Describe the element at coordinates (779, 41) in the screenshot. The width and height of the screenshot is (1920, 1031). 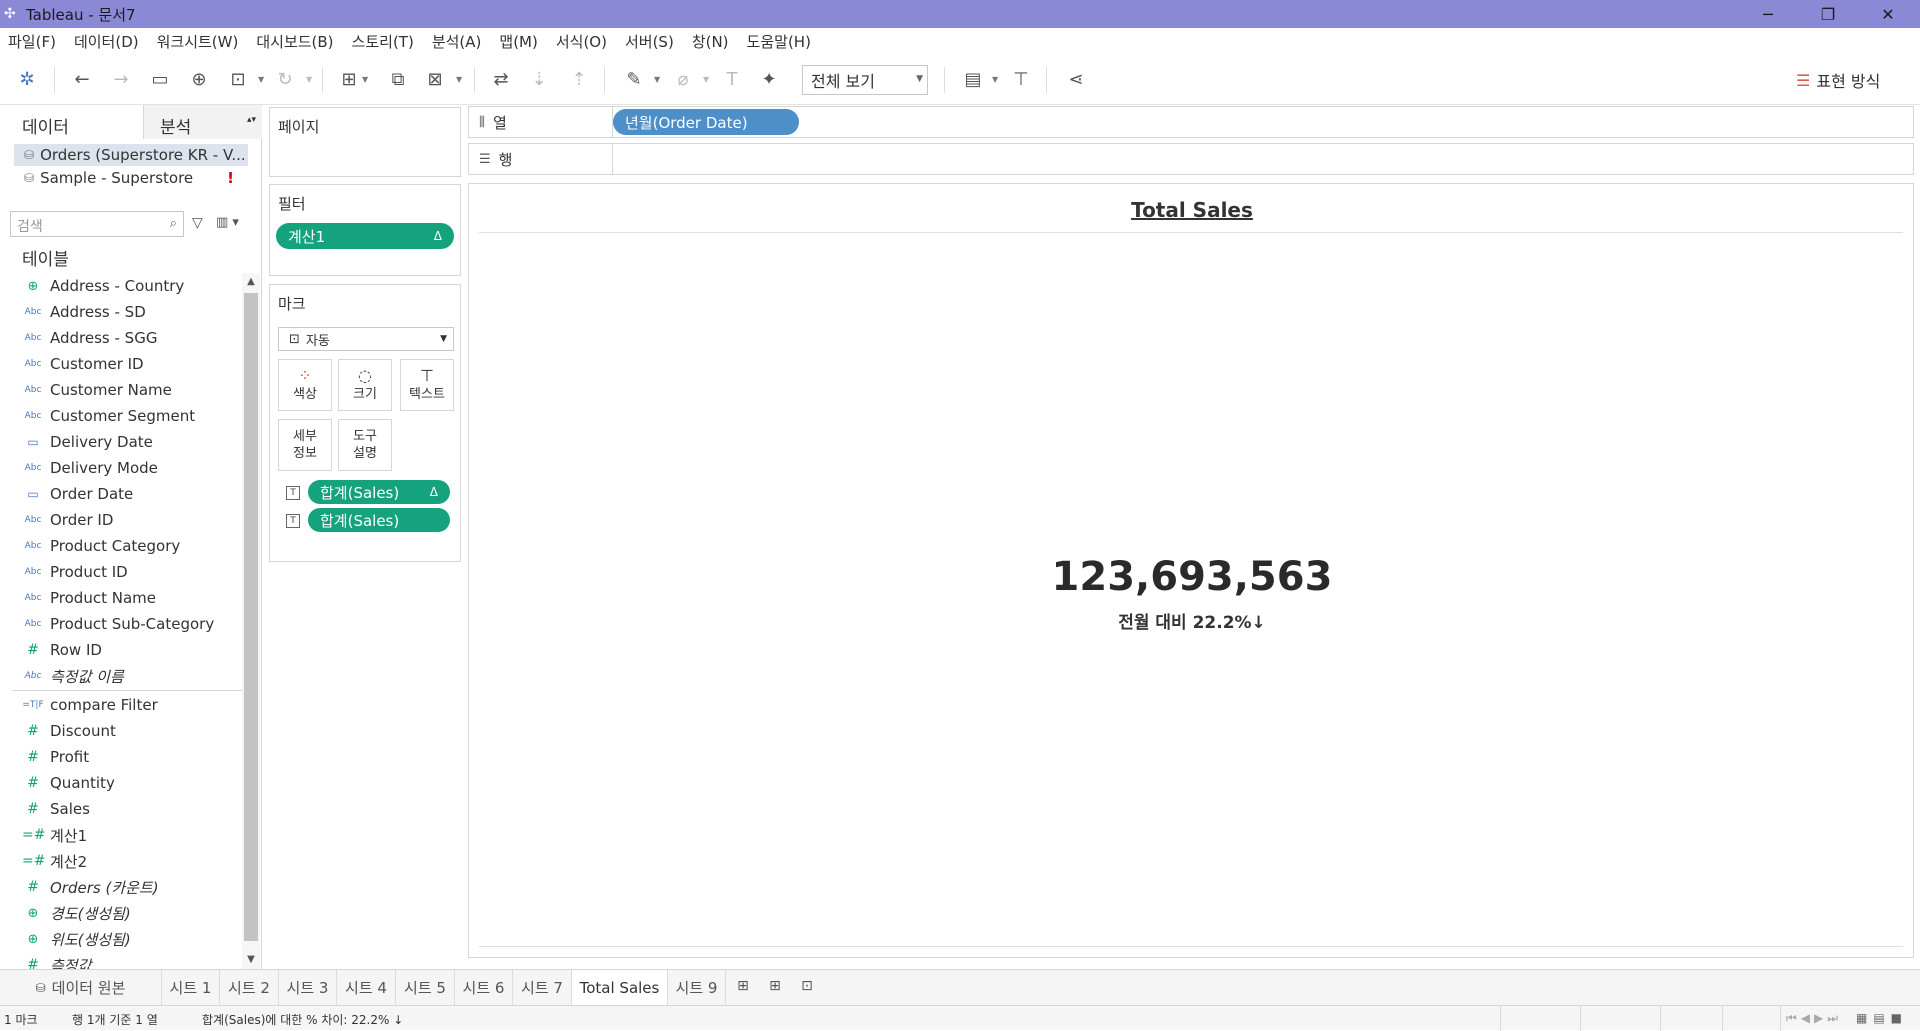
I see `menu-help: 도움말(H)` at that location.